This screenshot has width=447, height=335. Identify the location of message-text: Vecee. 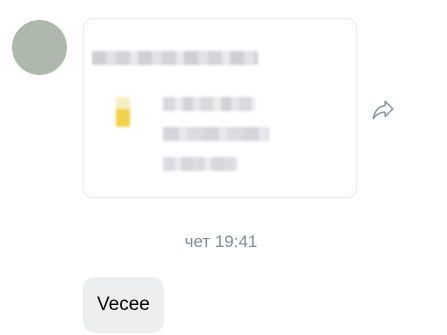
(123, 304).